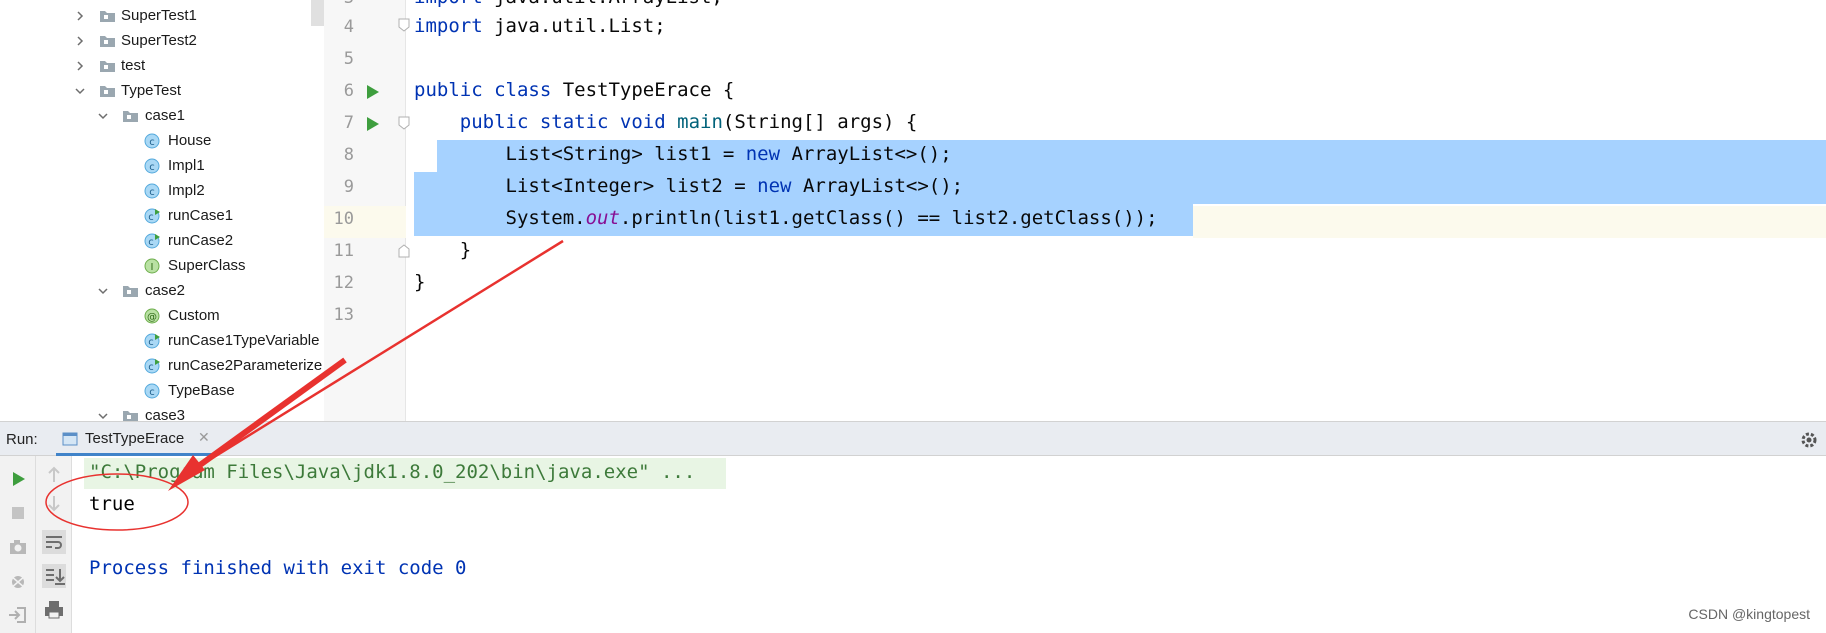 This screenshot has height=633, width=1826. Describe the element at coordinates (913, 438) in the screenshot. I see `run-toolwindow-header: Run: TestTypeErace ✕` at that location.